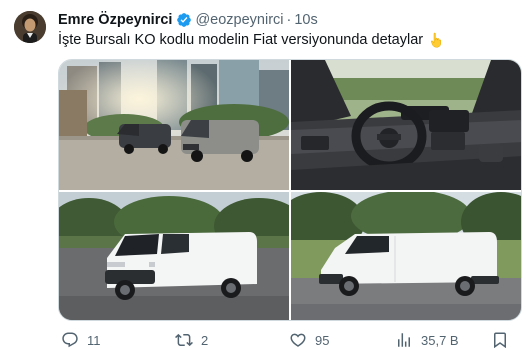 The width and height of the screenshot is (532, 348). I want to click on author-name: Emre Özpeynirci, so click(115, 20).